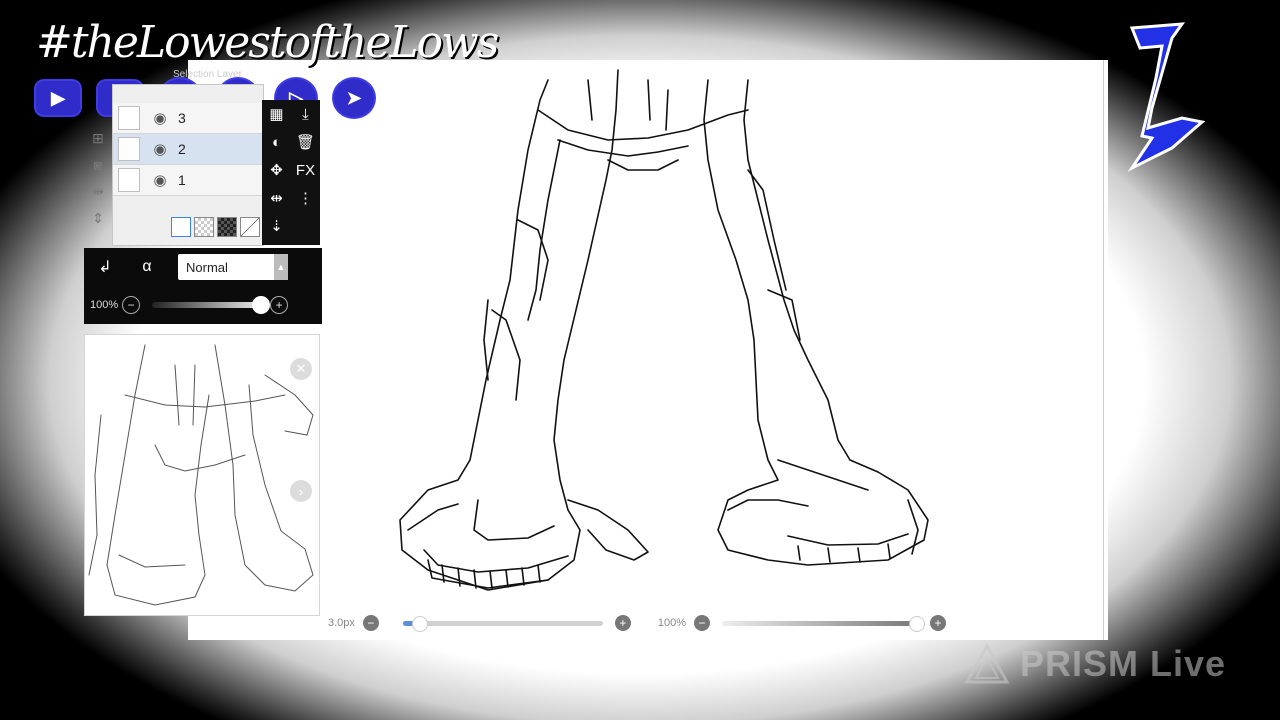  What do you see at coordinates (211, 305) in the screenshot?
I see `layer-opacity-slider` at bounding box center [211, 305].